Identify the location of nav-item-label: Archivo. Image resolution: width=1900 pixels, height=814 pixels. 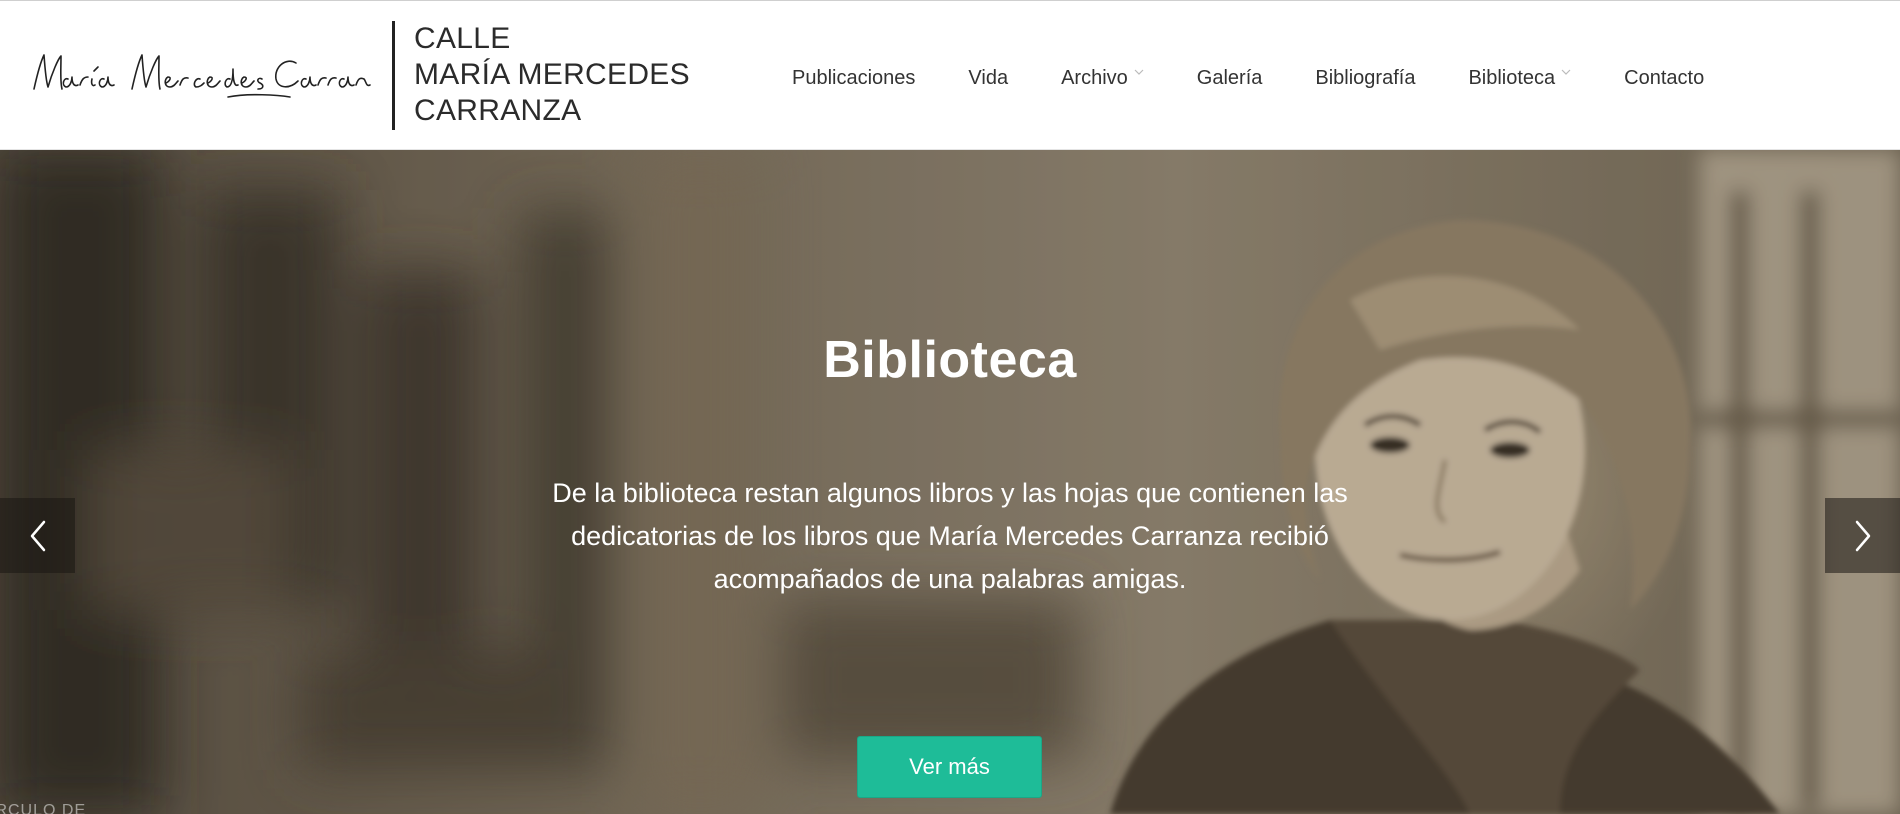
(1094, 77).